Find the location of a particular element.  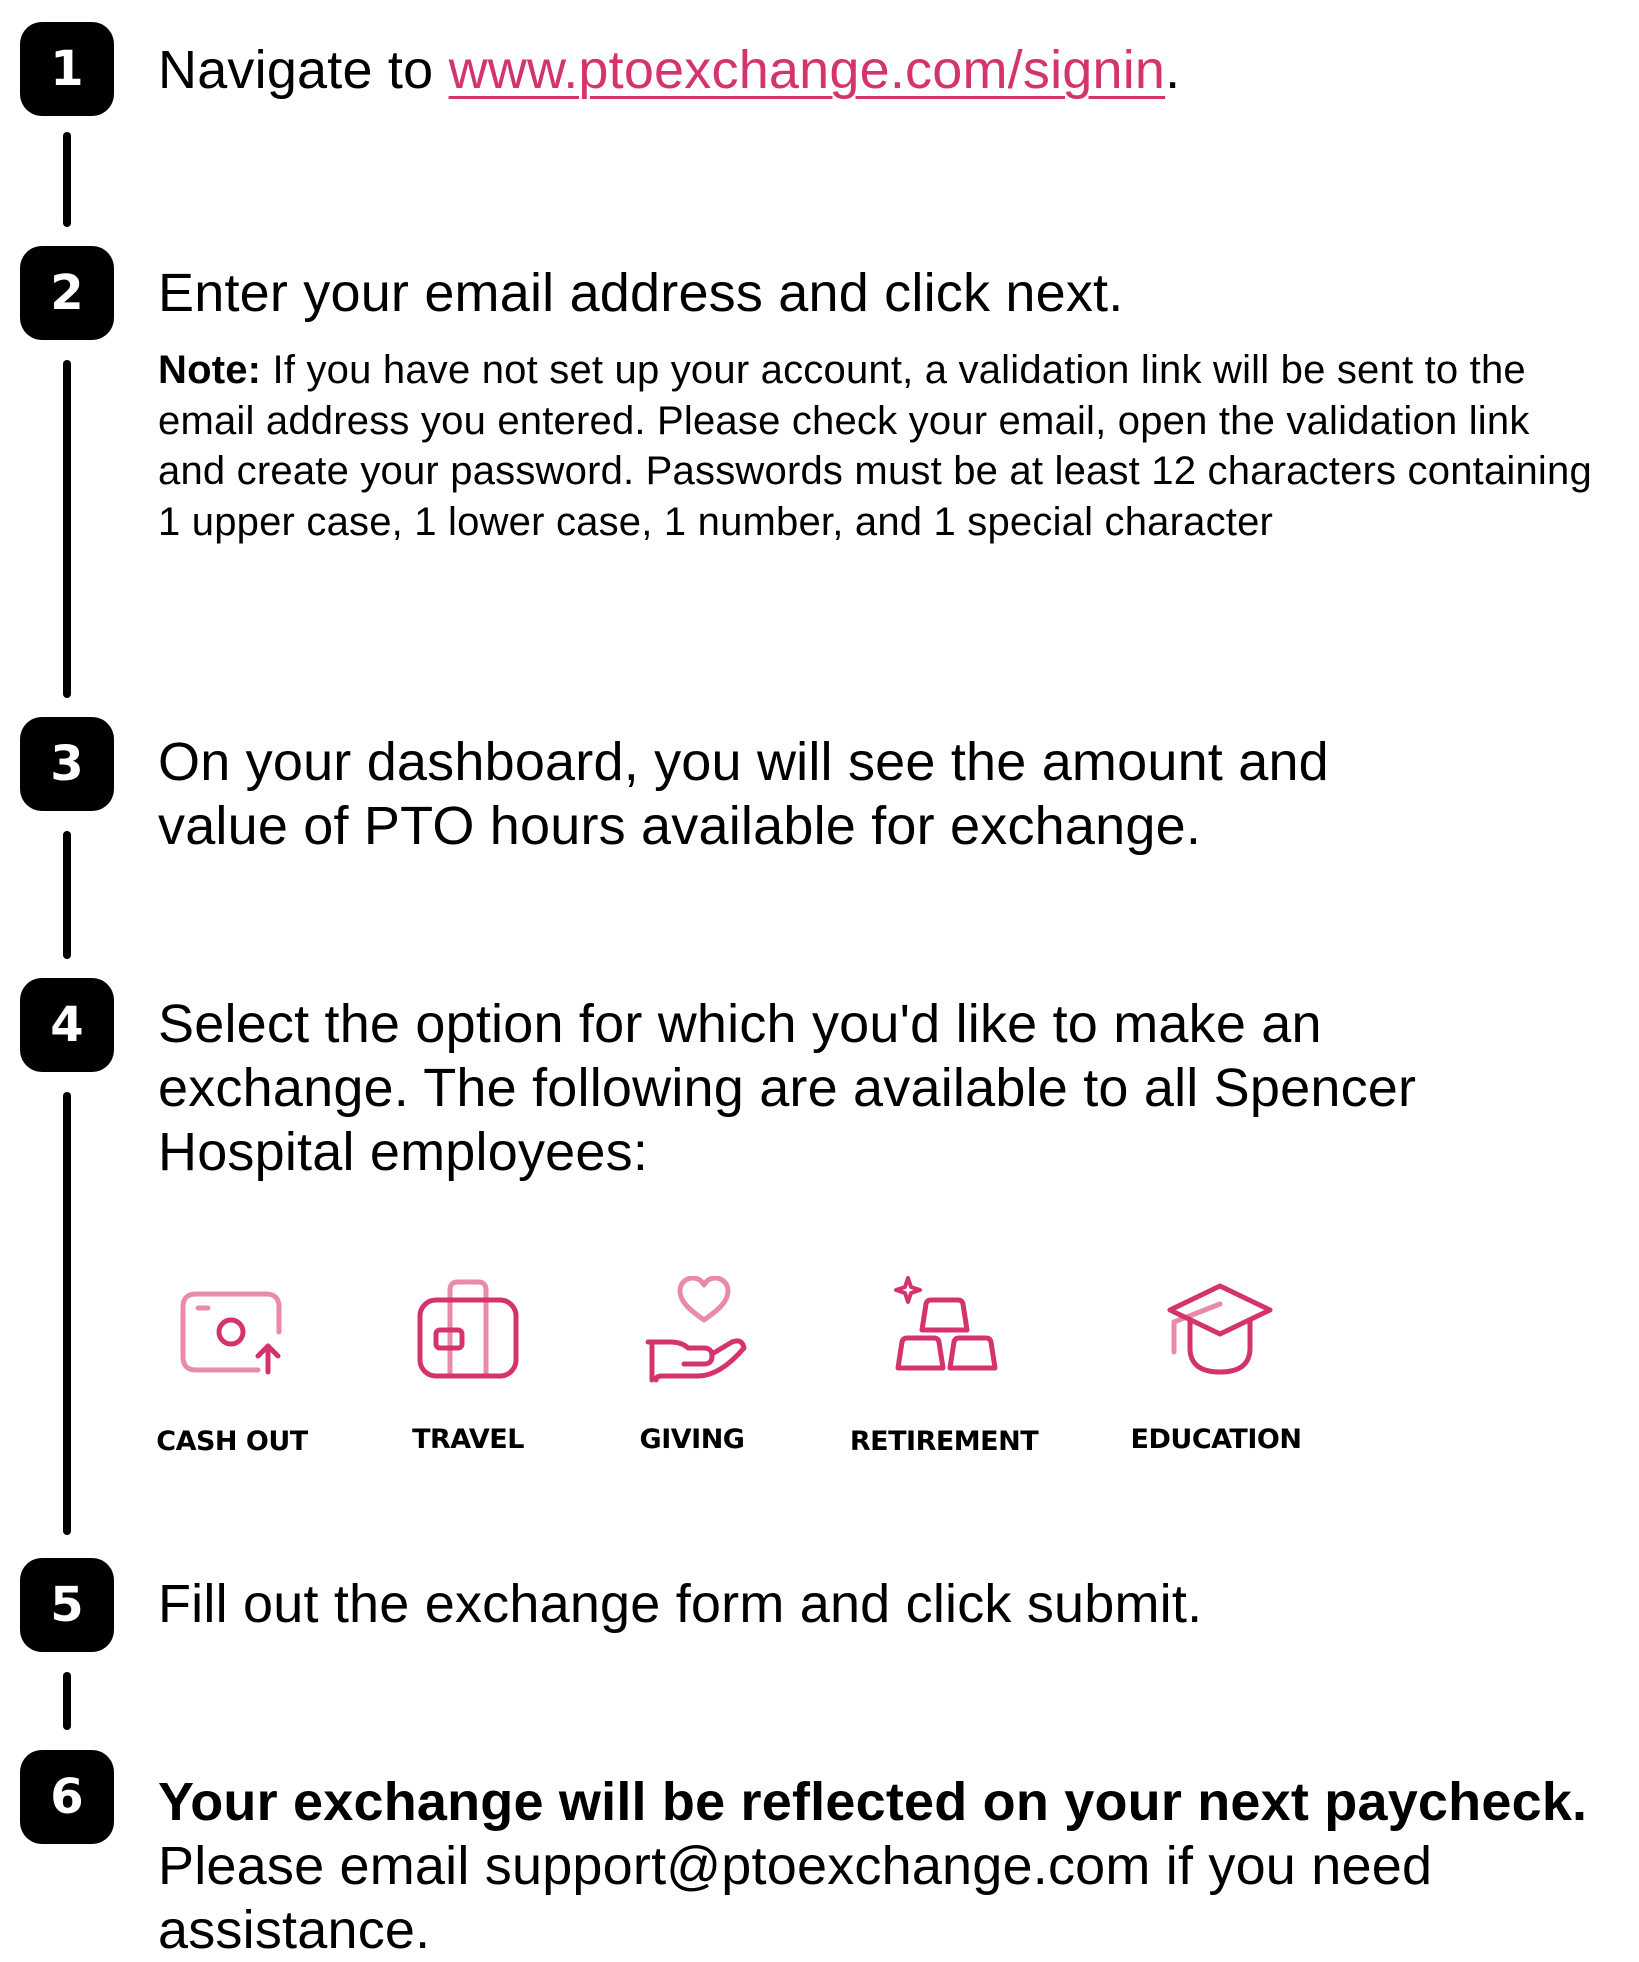

option-label-giving: GIVING is located at coordinates (692, 1439).